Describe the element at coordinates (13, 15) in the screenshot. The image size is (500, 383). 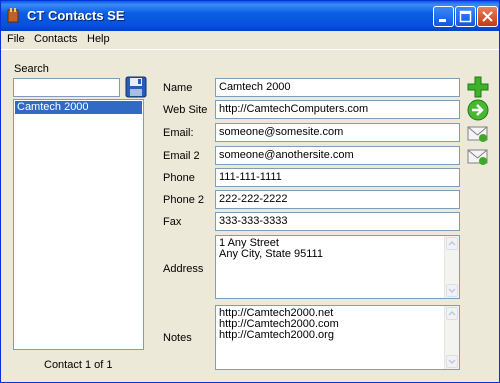
I see `app-icon` at that location.